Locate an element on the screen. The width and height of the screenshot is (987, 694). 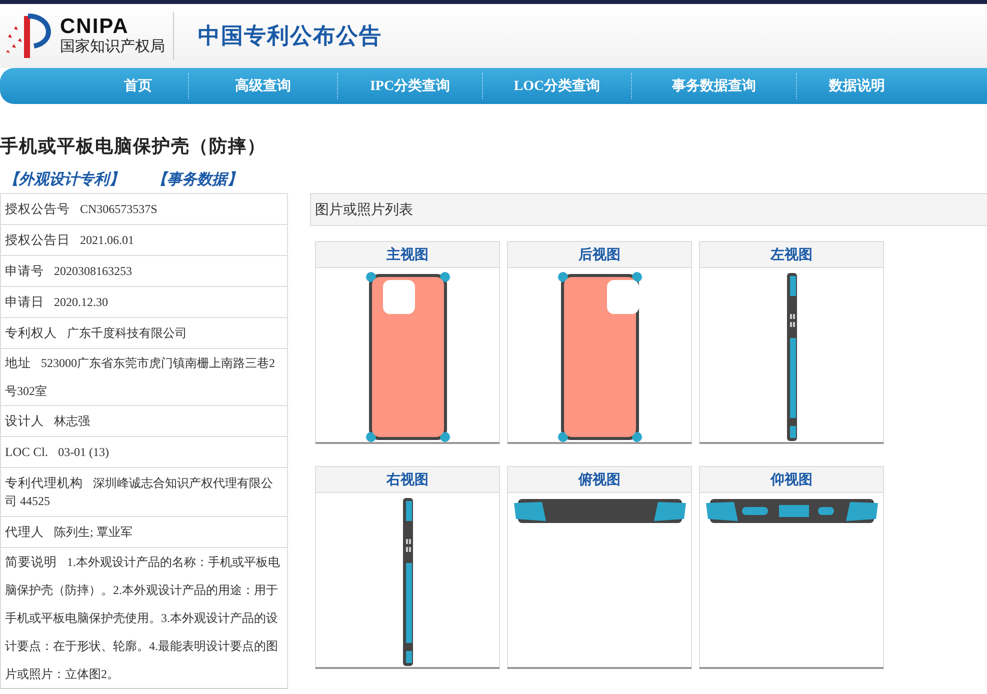
view-caption: 后视图 is located at coordinates (599, 255).